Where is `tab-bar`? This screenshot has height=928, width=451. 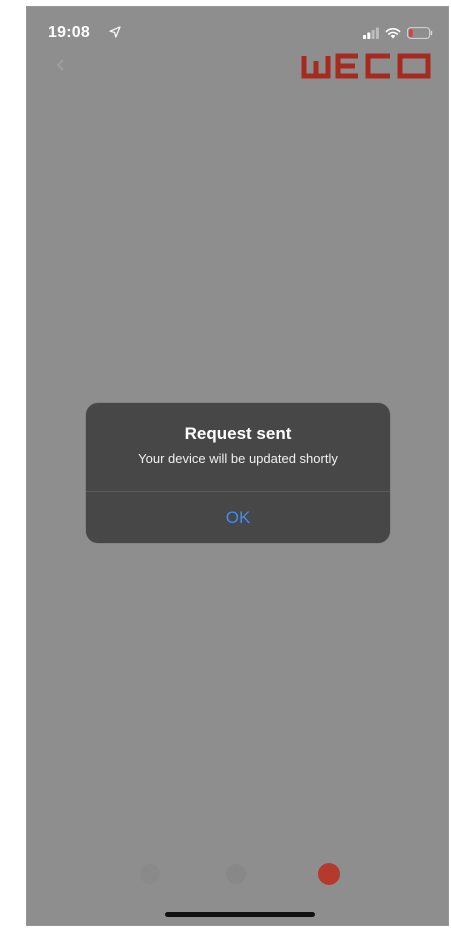
tab-bar is located at coordinates (237, 871).